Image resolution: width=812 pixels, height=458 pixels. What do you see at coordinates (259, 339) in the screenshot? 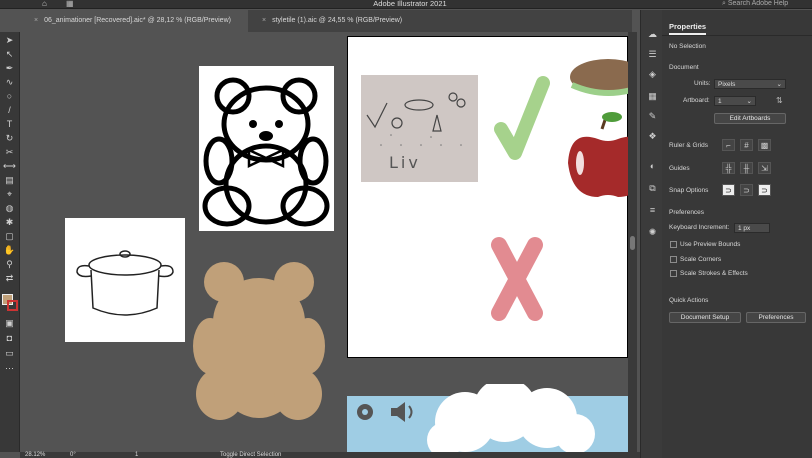
I see `teddy-bear-flat` at bounding box center [259, 339].